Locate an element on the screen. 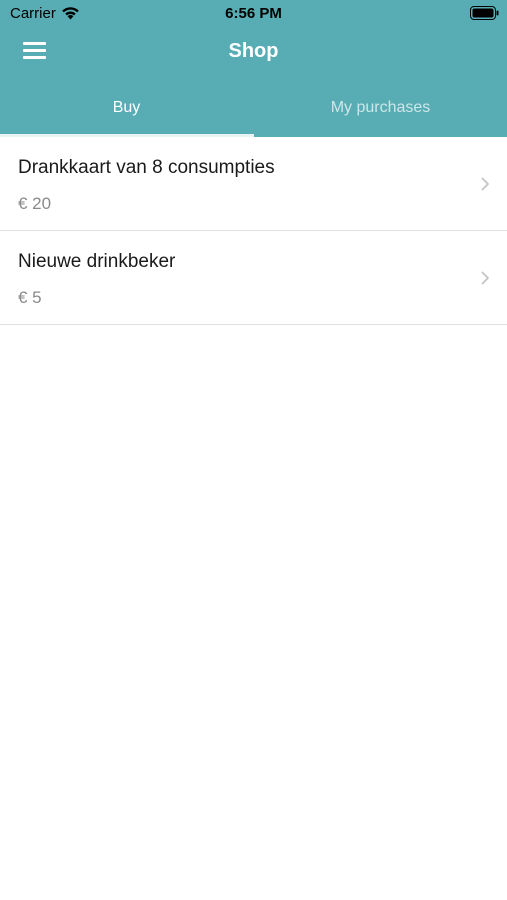  product-price: € 5 is located at coordinates (30, 297).